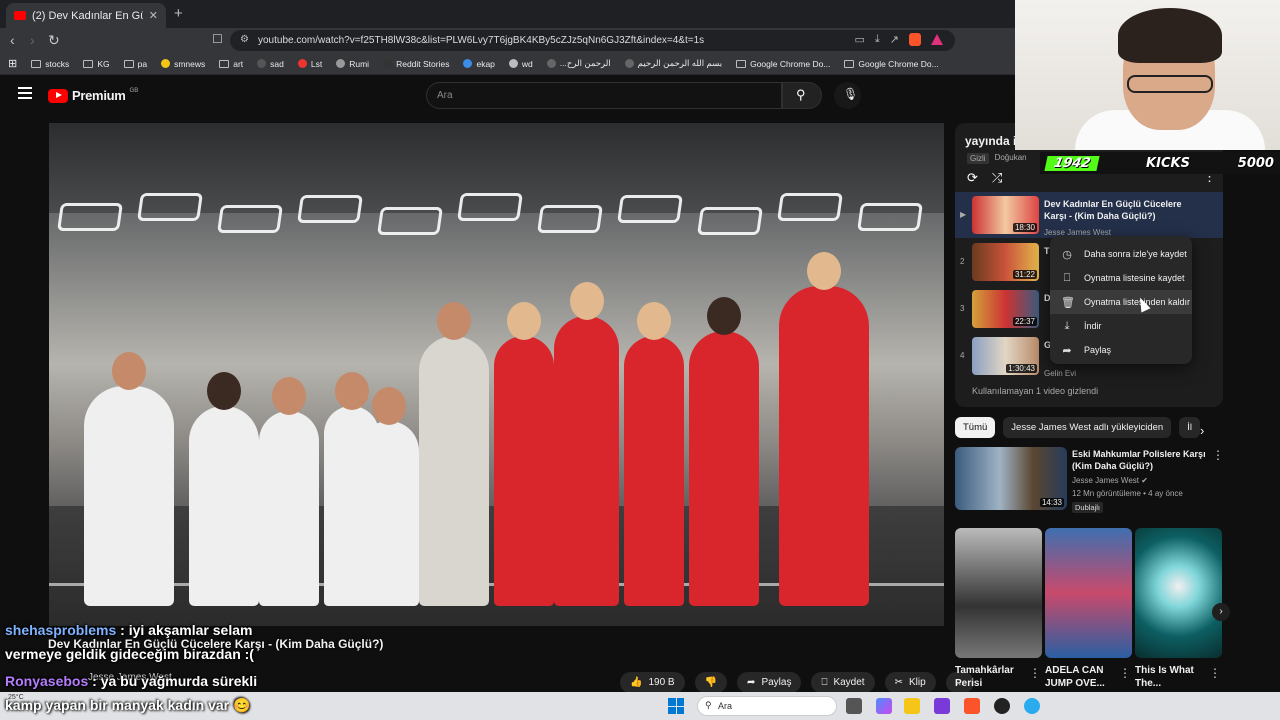 The image size is (1280, 720). Describe the element at coordinates (673, 63) in the screenshot. I see `bookmark-item: بسم الله الرحمن الرحيم` at that location.